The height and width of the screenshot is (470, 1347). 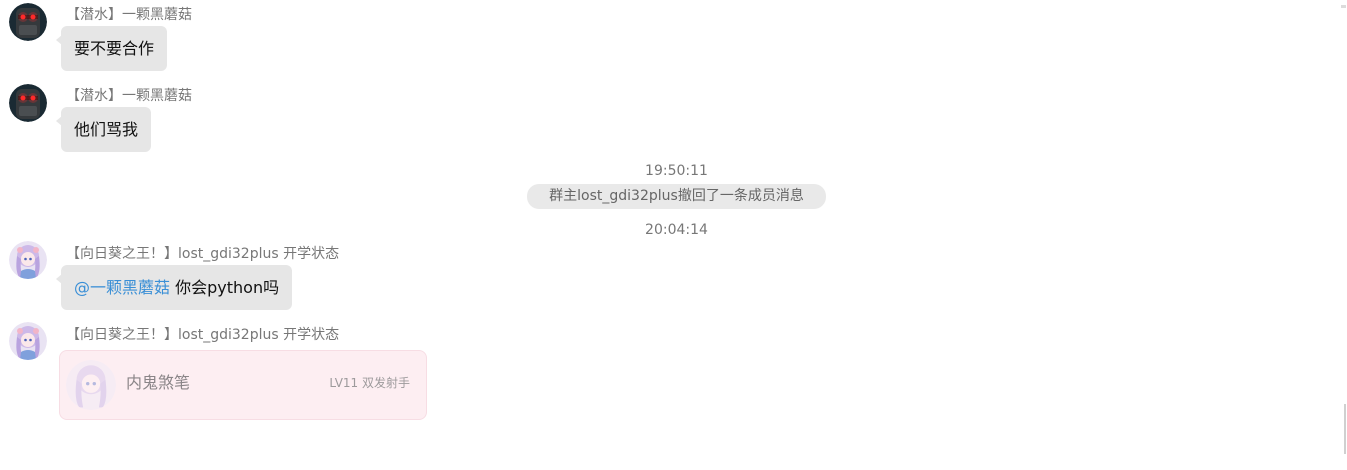 I want to click on card-avatar, so click(x=91, y=385).